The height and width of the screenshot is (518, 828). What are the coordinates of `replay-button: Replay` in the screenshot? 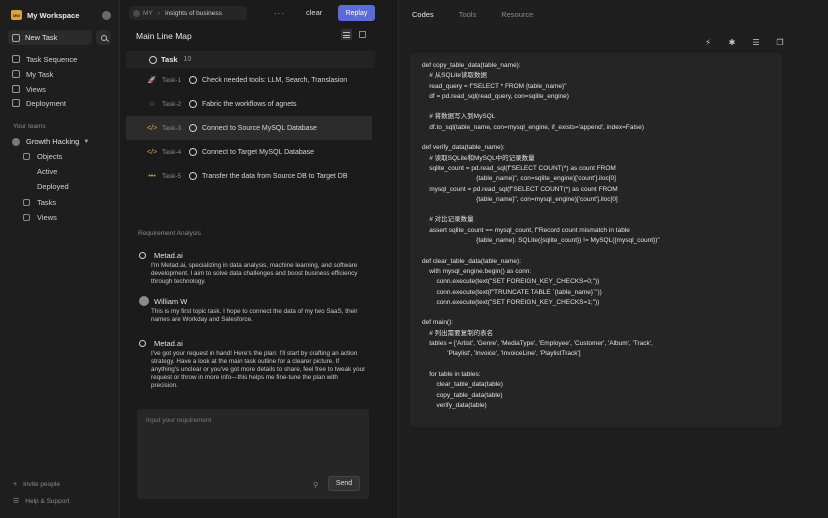 It's located at (356, 13).